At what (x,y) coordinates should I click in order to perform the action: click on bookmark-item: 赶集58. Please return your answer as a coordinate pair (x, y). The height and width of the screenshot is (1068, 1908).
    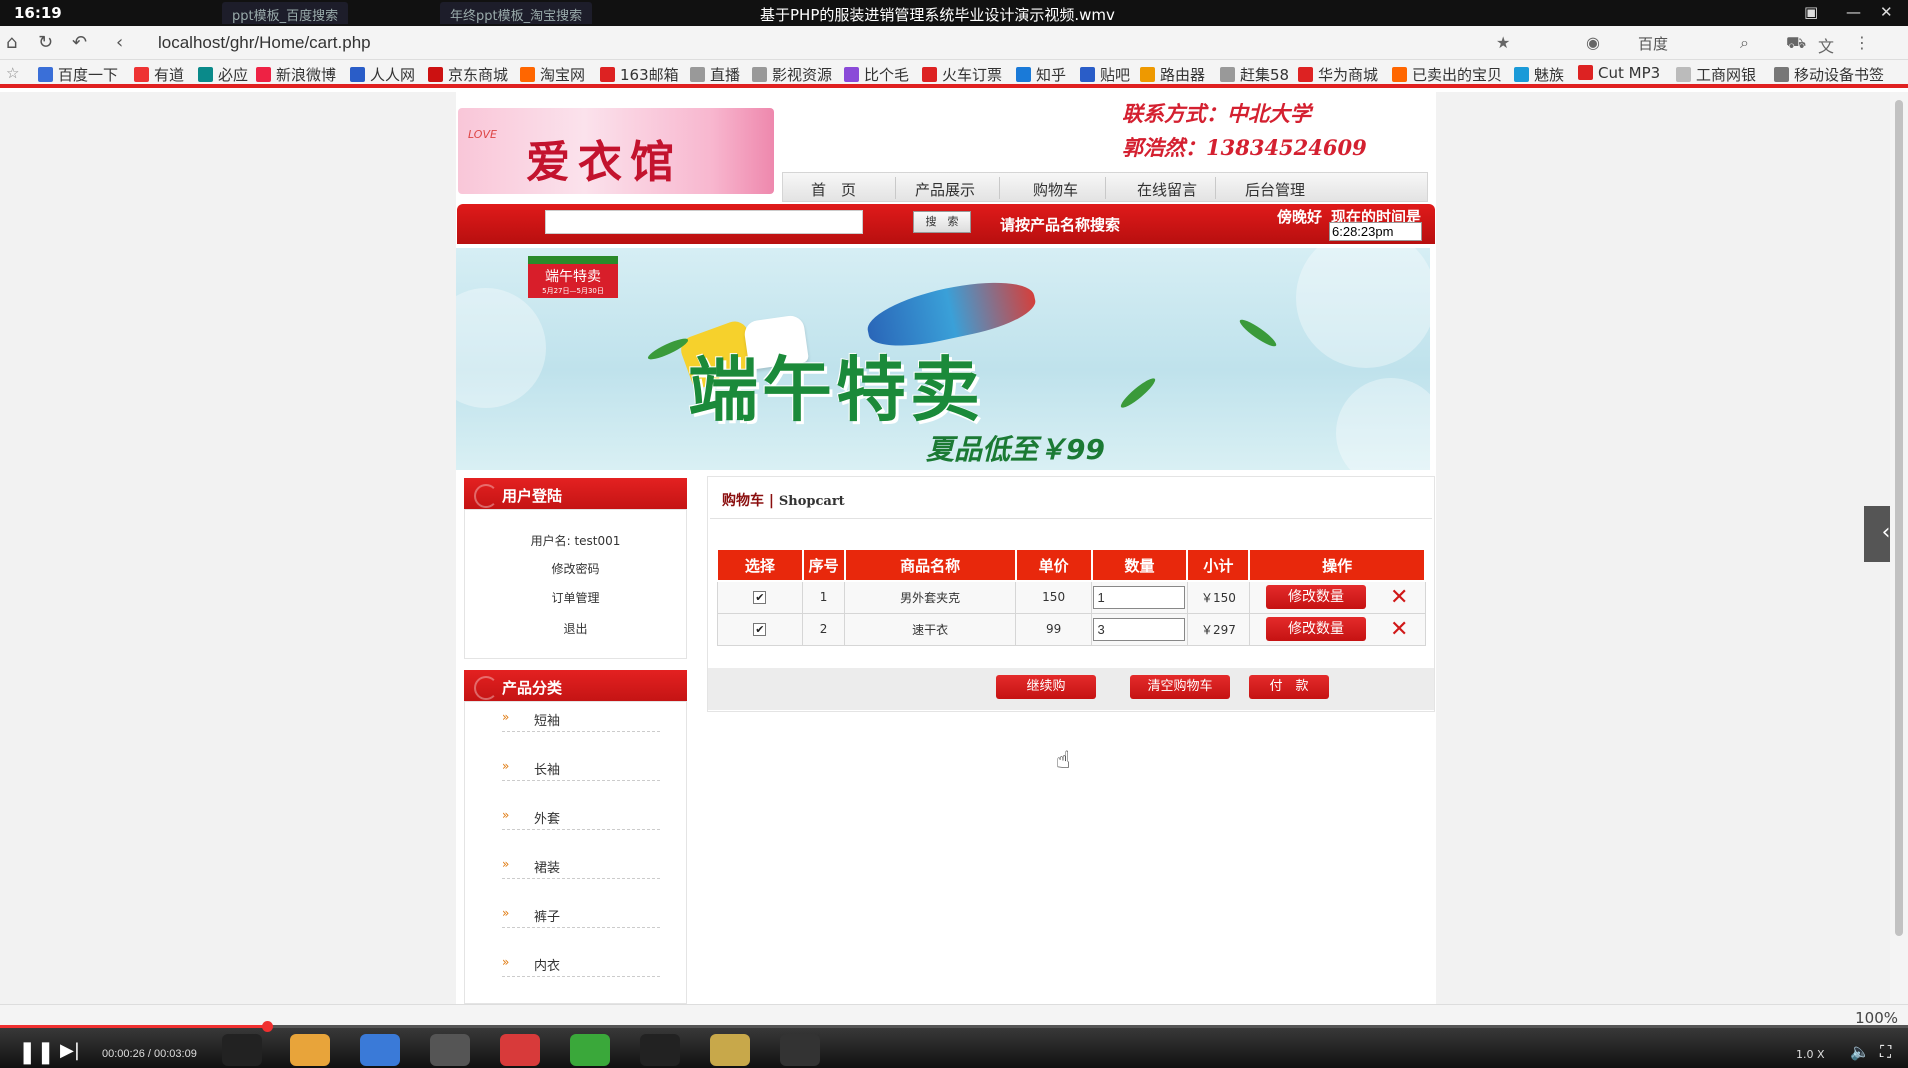
    Looking at the image, I should click on (1254, 74).